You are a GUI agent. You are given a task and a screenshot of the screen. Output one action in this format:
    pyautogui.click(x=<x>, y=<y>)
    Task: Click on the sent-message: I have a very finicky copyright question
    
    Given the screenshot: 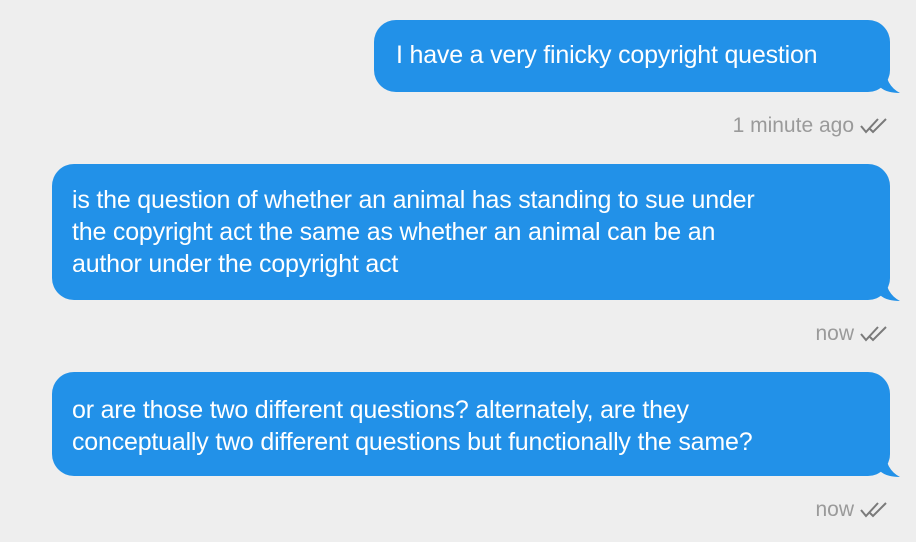 What is the action you would take?
    pyautogui.click(x=637, y=56)
    